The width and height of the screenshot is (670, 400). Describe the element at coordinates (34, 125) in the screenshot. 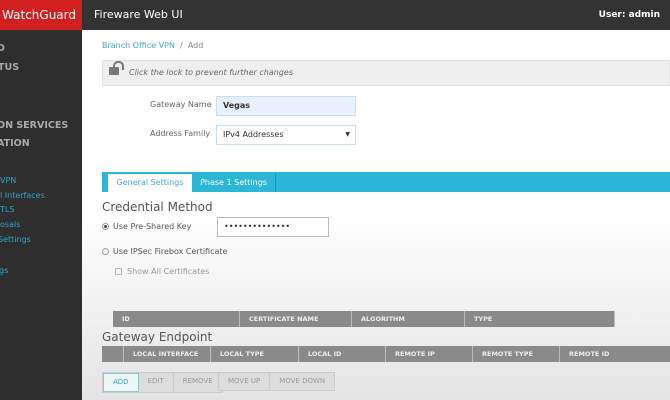

I see `sidebar-item-subscription-services: ON SERVICES` at that location.